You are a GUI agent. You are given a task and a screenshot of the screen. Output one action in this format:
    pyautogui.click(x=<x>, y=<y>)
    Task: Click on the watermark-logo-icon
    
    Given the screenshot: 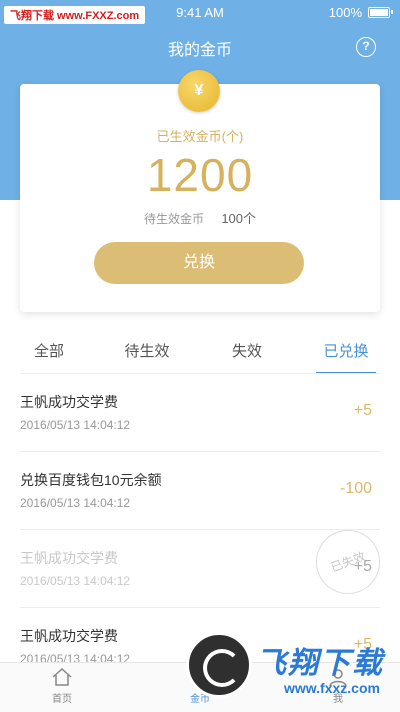 What is the action you would take?
    pyautogui.click(x=219, y=665)
    